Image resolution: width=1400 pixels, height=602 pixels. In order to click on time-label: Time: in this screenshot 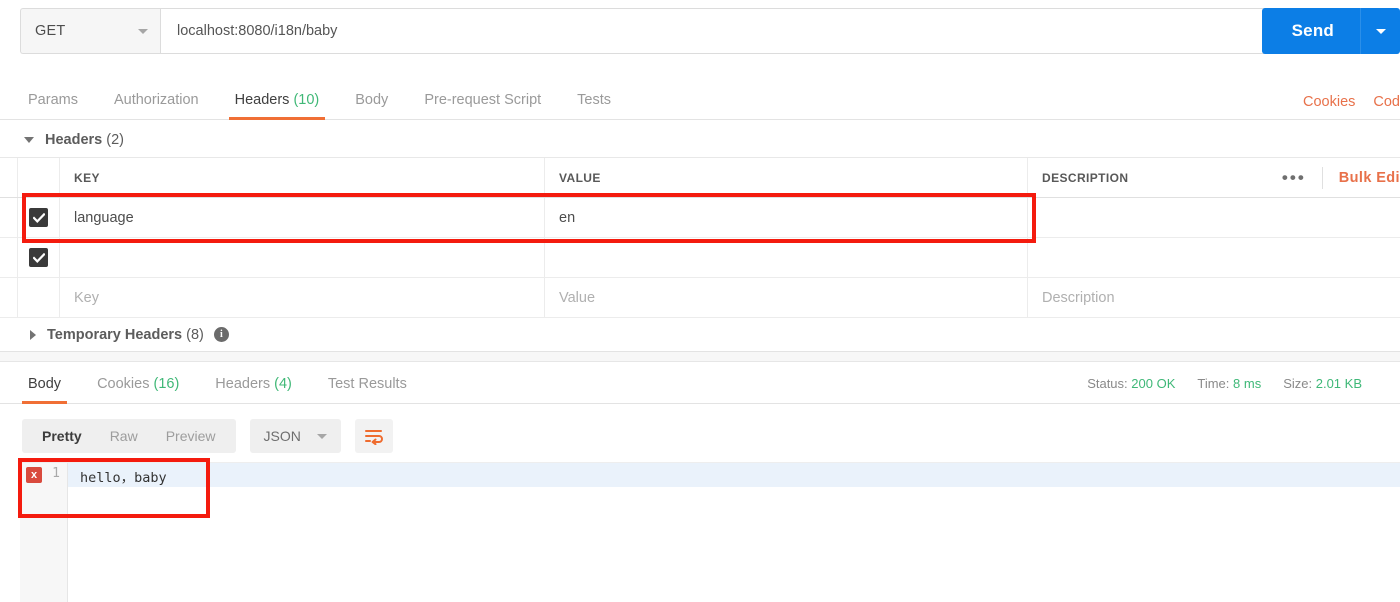, I will do `click(1213, 383)`.